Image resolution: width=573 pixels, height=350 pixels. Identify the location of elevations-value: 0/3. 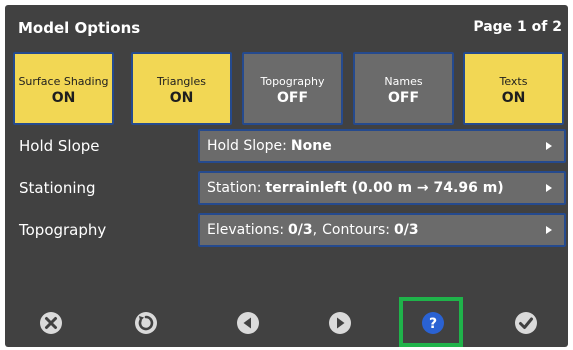
(300, 230).